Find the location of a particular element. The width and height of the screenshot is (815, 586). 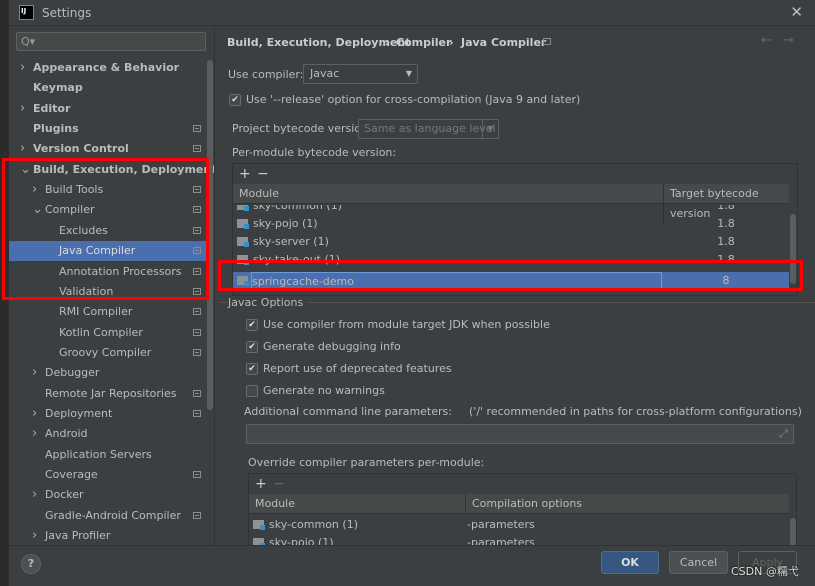

project-bytecode-select: Same as language level ▼ is located at coordinates (428, 129).